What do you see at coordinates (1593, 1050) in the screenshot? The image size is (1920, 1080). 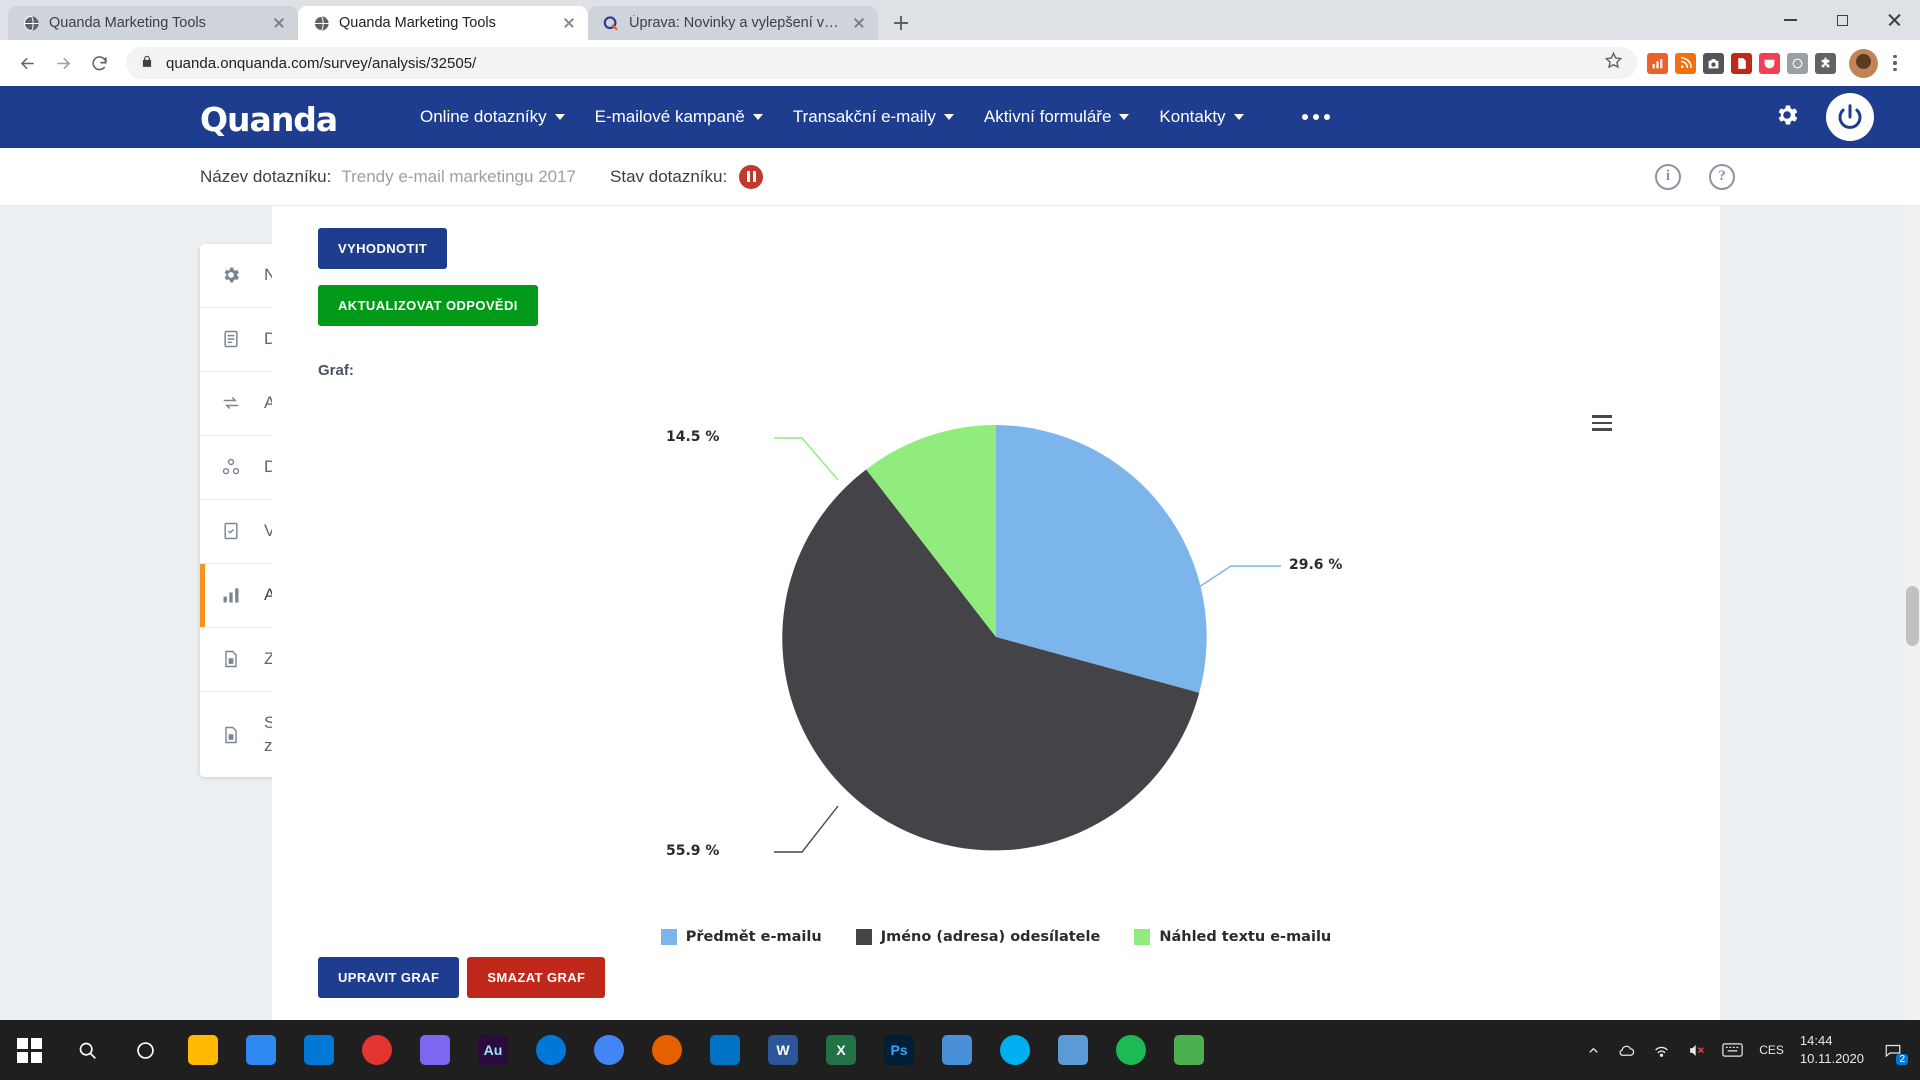 I see `chevron-up-icon` at bounding box center [1593, 1050].